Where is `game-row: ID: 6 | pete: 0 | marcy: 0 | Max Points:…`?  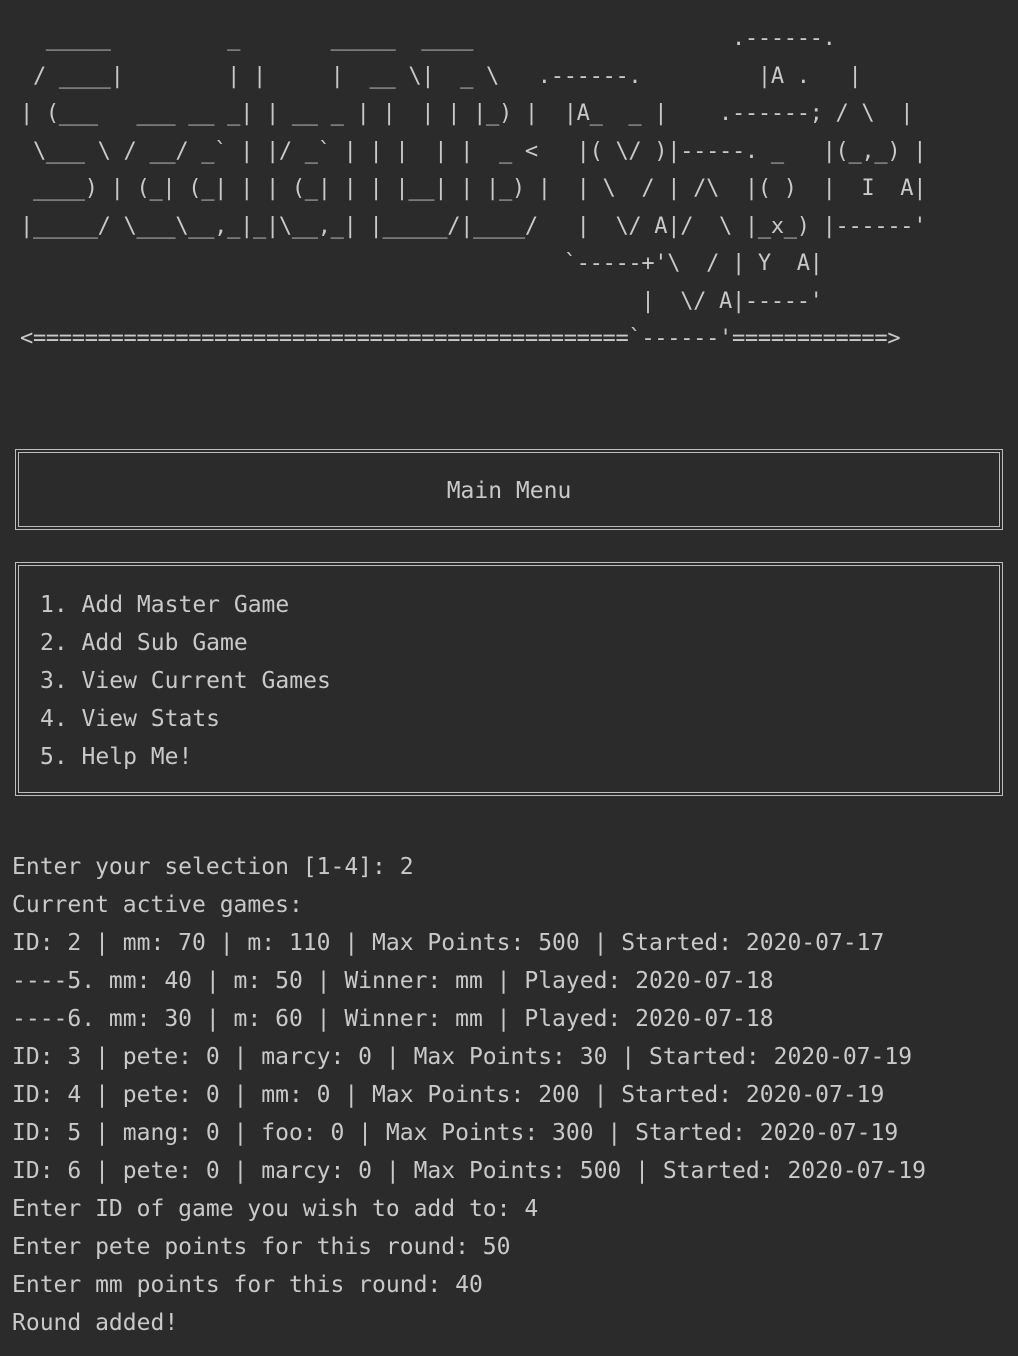 game-row: ID: 6 | pete: 0 | marcy: 0 | Max Points:… is located at coordinates (469, 1171).